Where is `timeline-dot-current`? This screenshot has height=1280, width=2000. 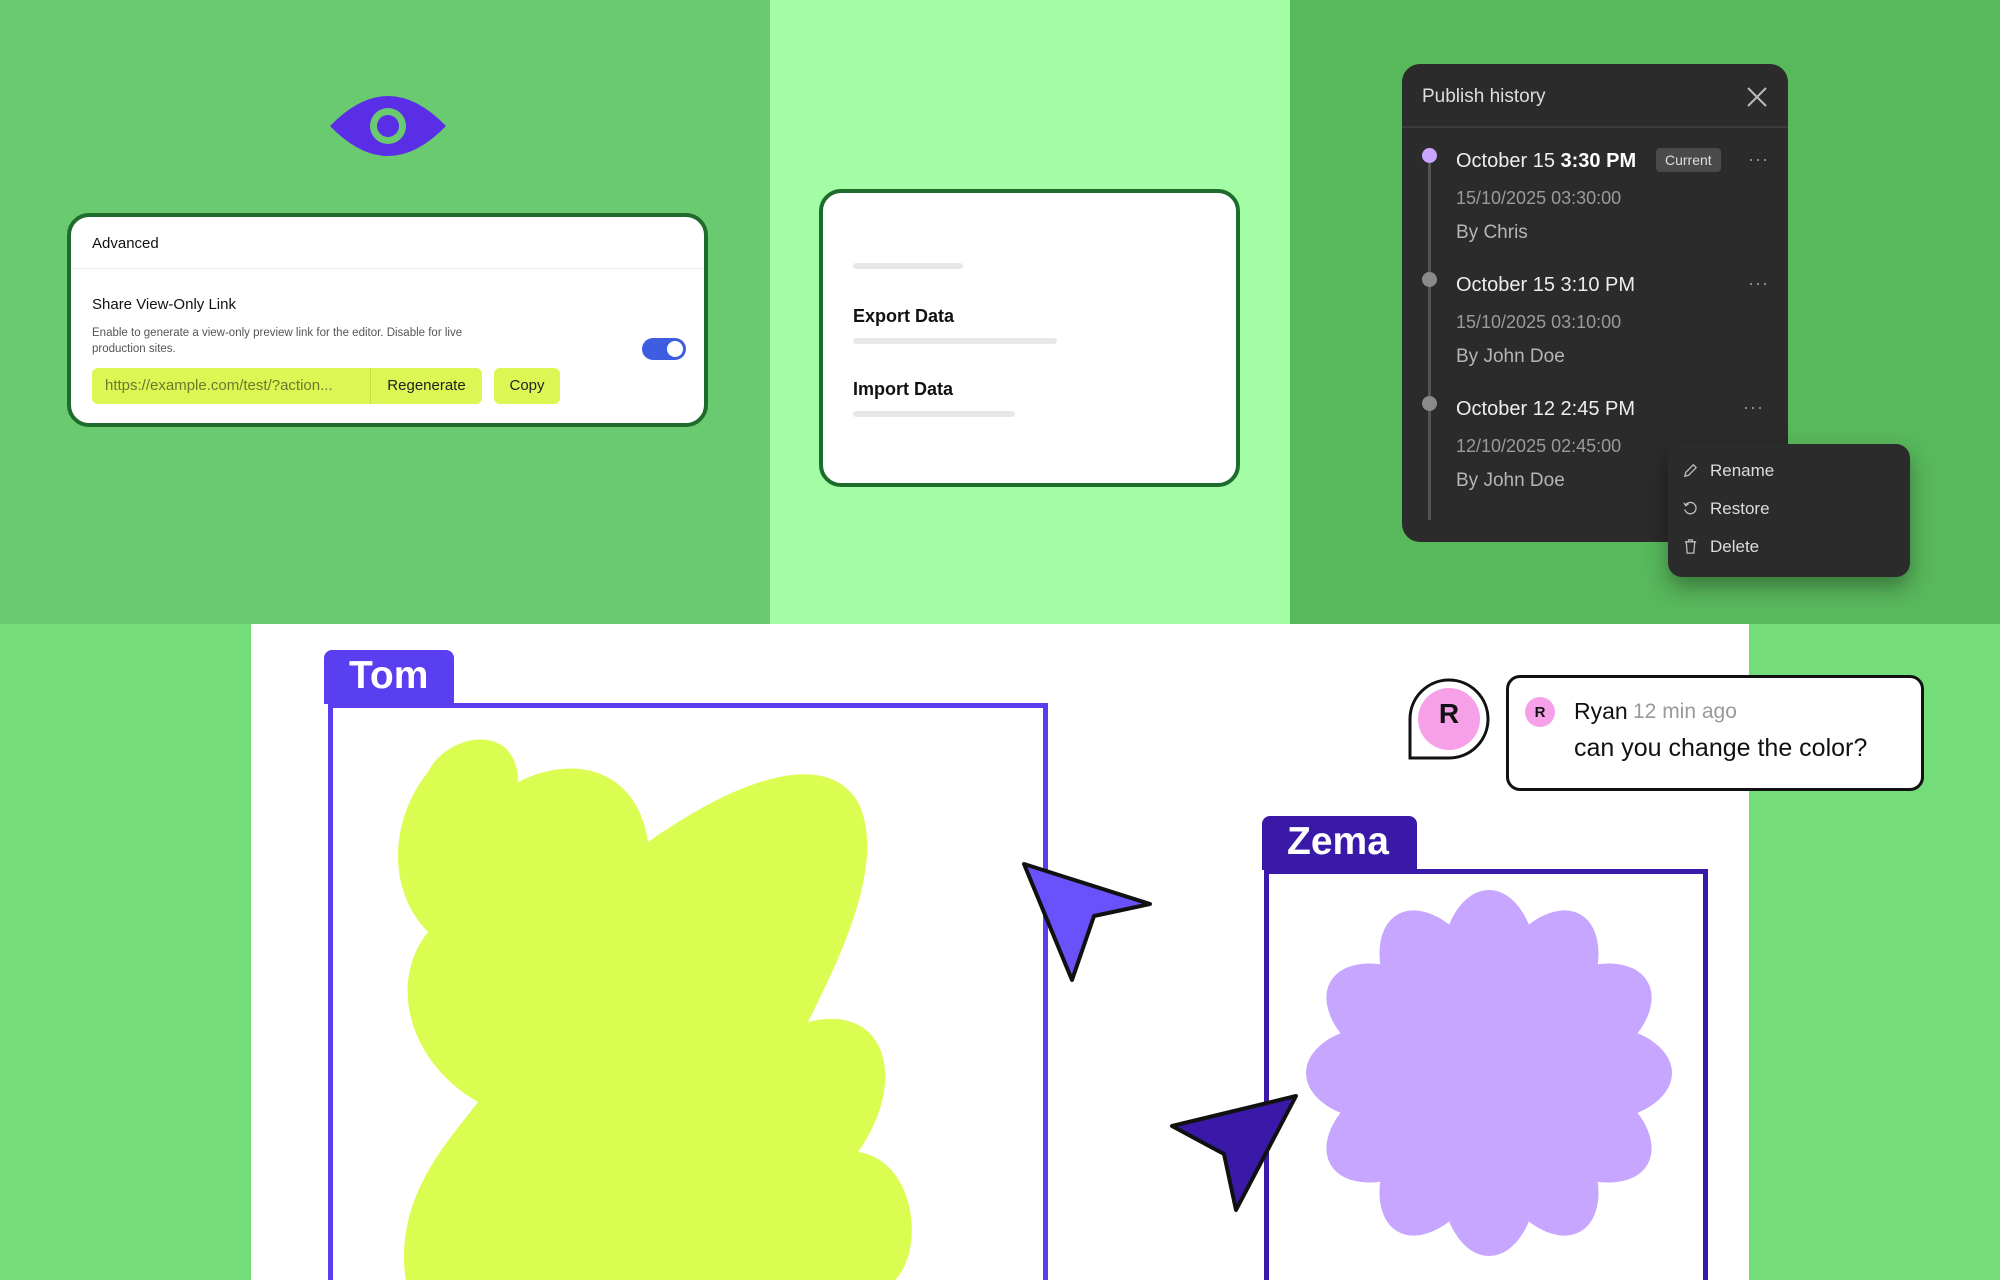
timeline-dot-current is located at coordinates (1429, 155).